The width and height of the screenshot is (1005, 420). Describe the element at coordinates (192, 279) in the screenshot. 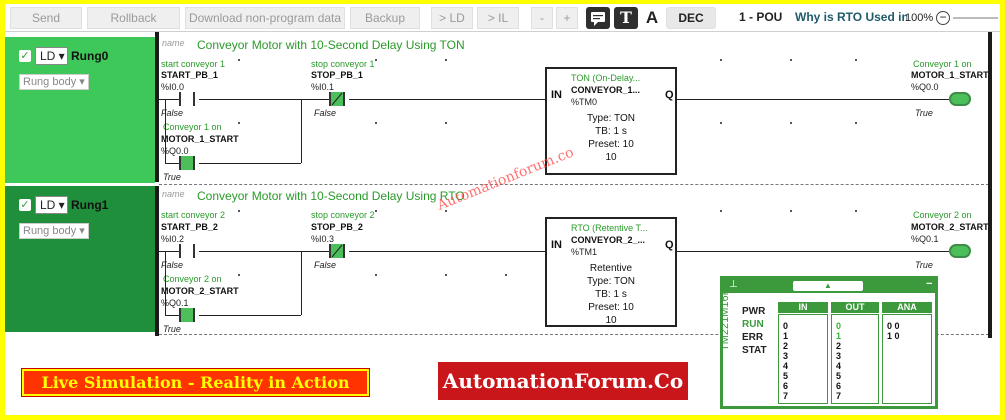

I see `motor-2-latch-comment: Conveyor 2 on` at that location.